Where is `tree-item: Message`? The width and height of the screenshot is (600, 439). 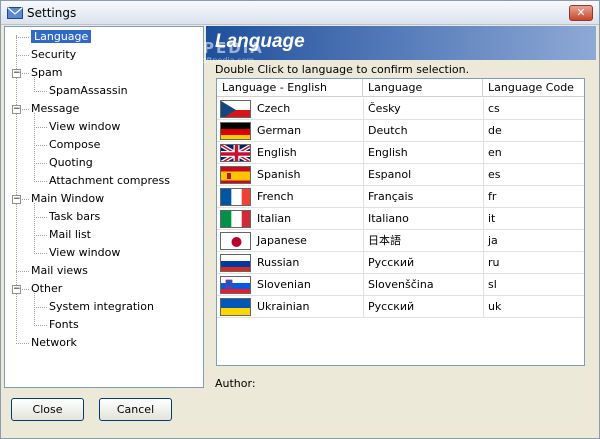 tree-item: Message is located at coordinates (55, 109).